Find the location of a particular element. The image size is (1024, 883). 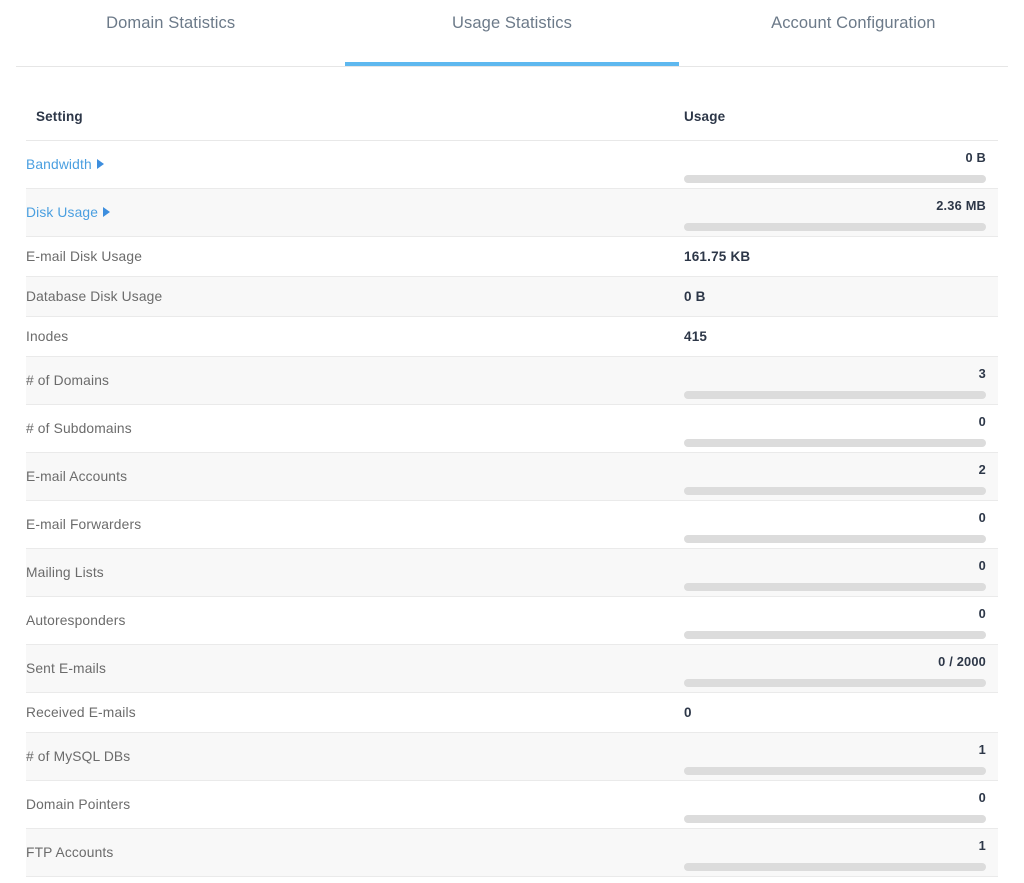

setting-label: Mailing Lists is located at coordinates (65, 572).